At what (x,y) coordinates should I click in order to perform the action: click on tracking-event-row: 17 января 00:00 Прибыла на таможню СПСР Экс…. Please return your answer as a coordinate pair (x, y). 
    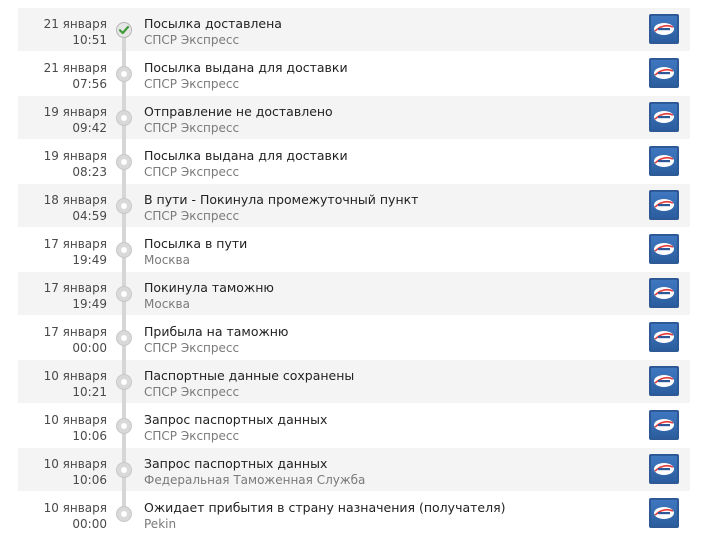
    Looking at the image, I should click on (354, 338).